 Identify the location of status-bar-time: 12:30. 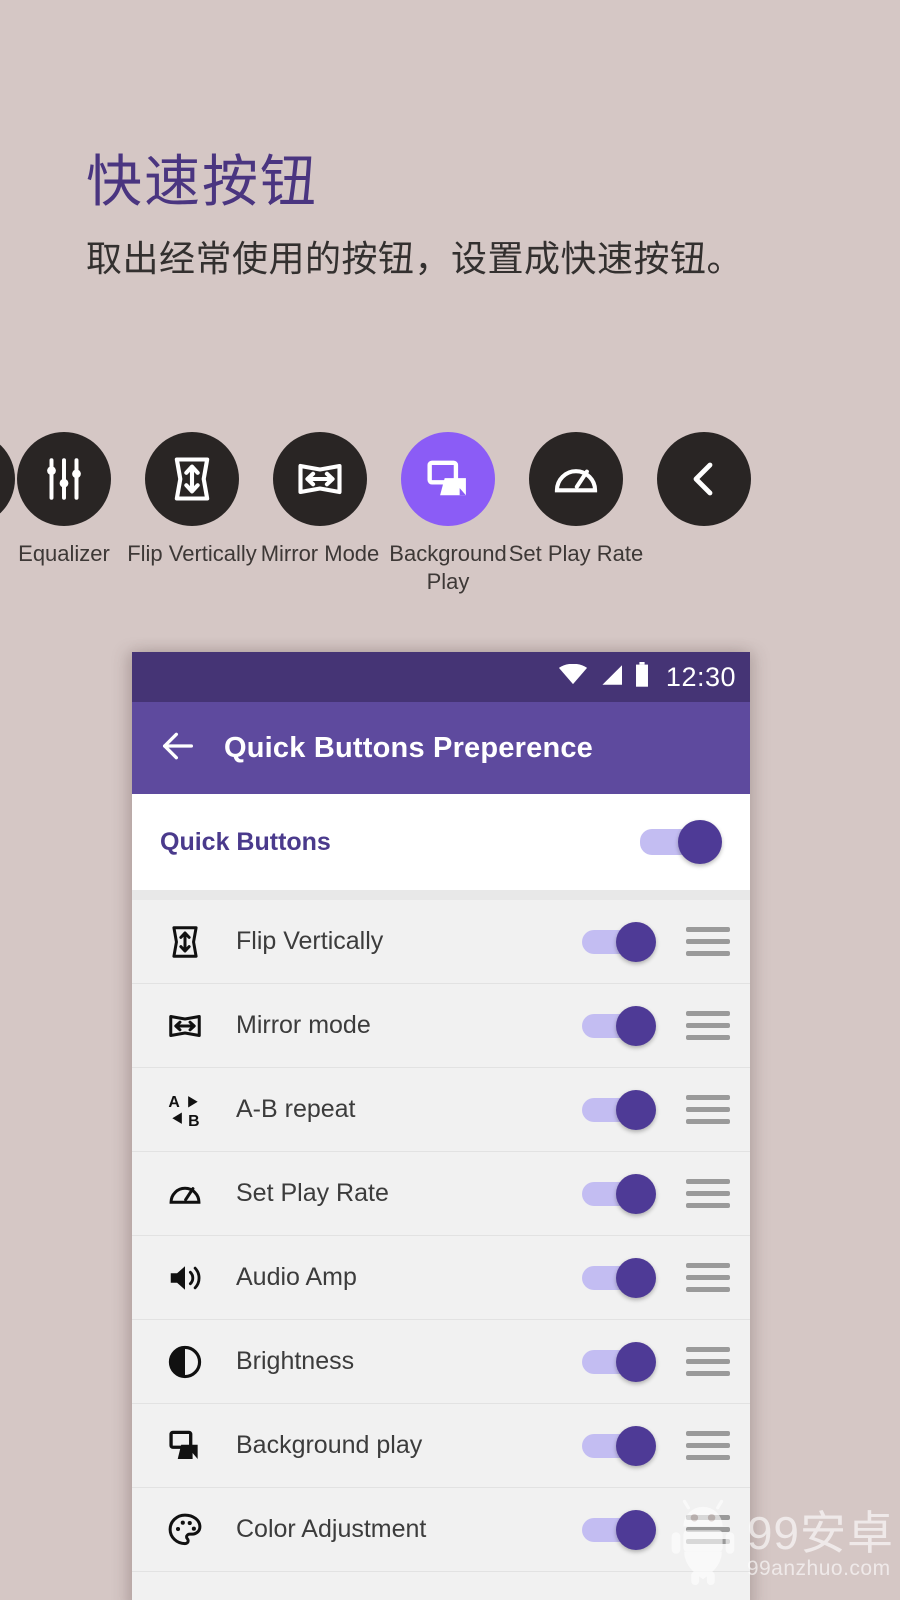
(700, 676).